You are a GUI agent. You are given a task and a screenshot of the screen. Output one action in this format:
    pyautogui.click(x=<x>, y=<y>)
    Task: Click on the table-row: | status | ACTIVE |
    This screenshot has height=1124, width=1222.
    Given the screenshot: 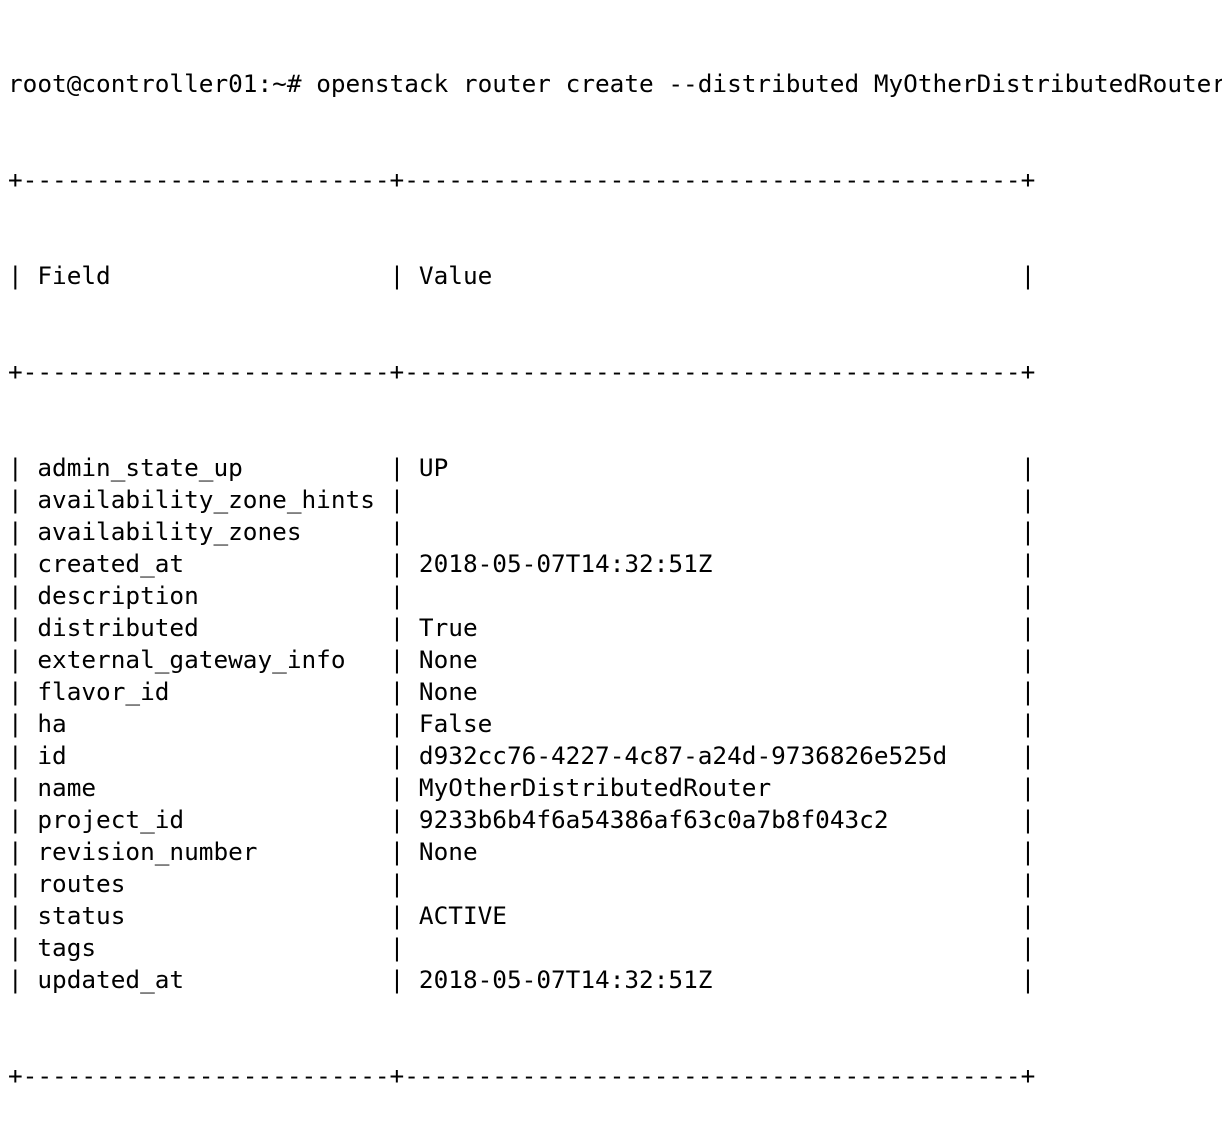 What is the action you would take?
    pyautogui.click(x=522, y=915)
    